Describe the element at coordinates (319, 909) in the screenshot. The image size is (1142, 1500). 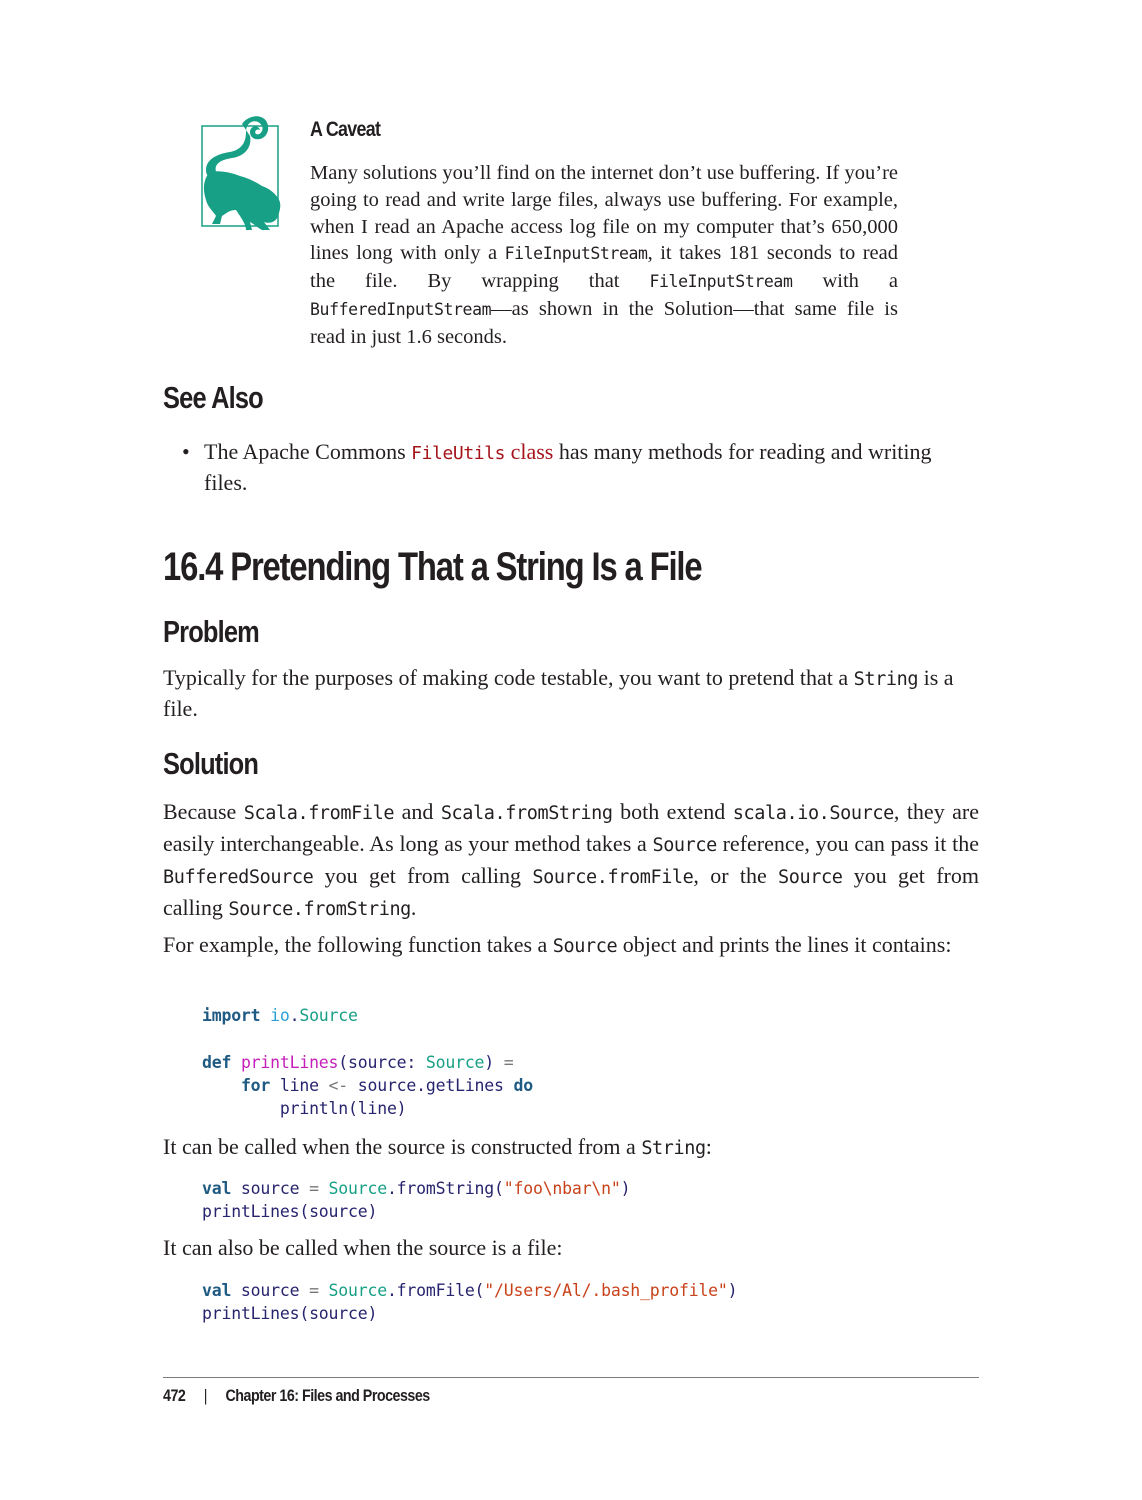
I see `inline-code: Source.fromString` at that location.